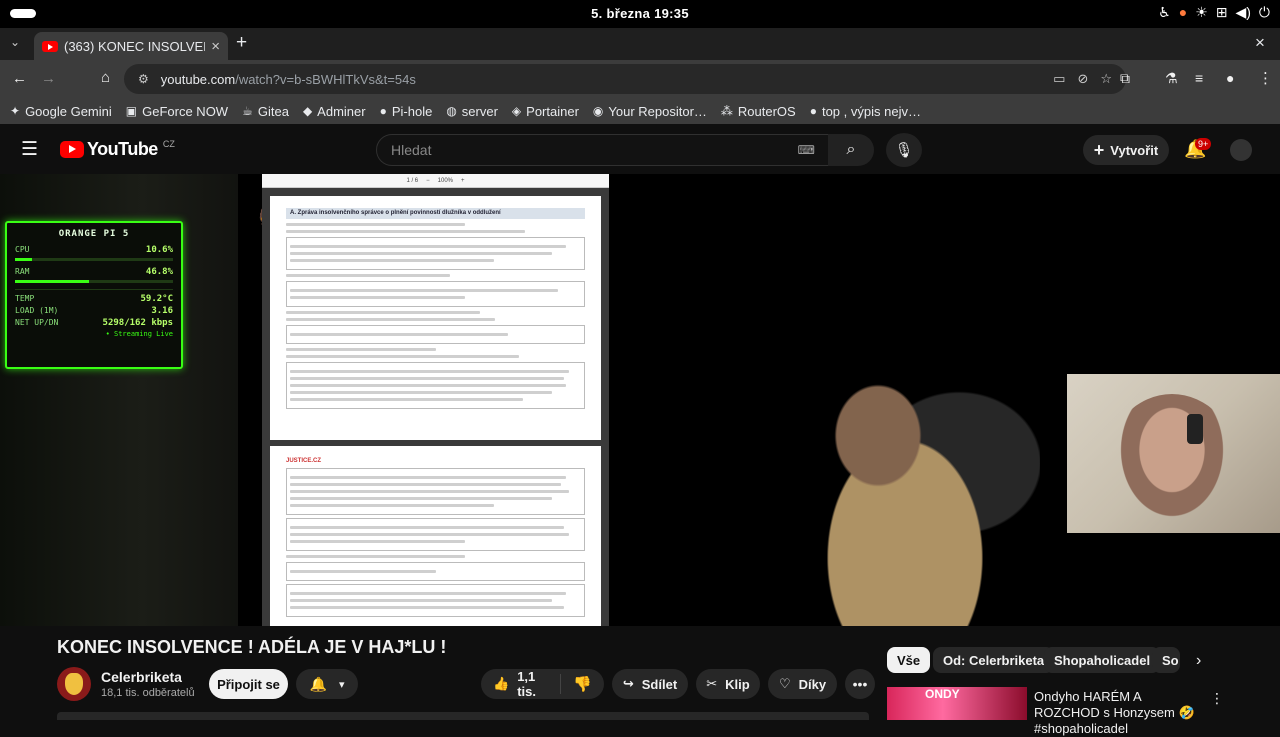 This screenshot has width=1280, height=737. Describe the element at coordinates (318, 683) in the screenshot. I see `bell-icon: 🔔` at that location.